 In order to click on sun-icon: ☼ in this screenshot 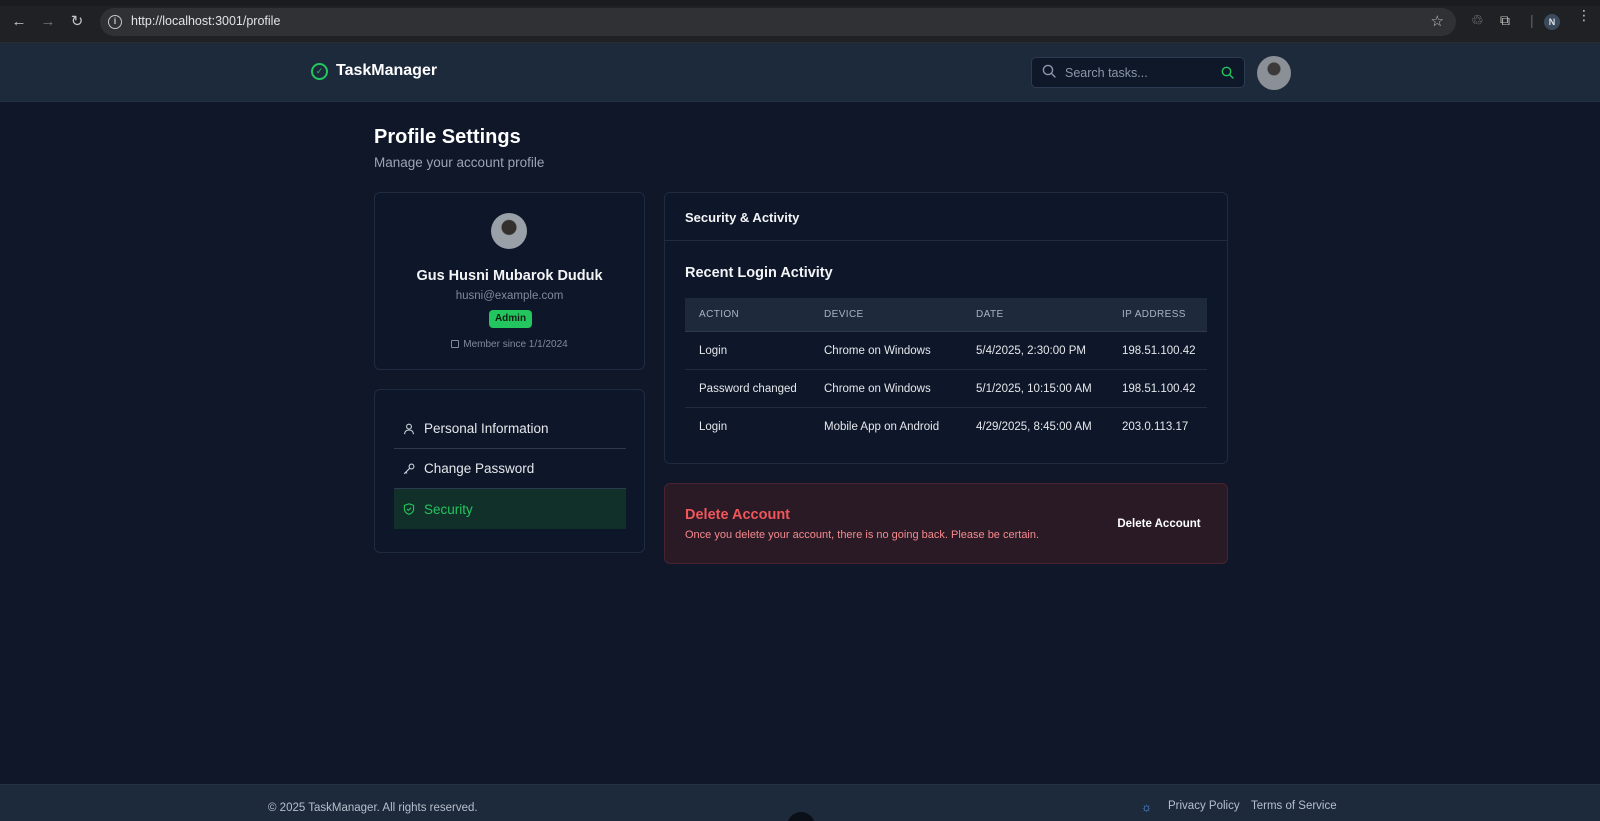, I will do `click(1147, 807)`.